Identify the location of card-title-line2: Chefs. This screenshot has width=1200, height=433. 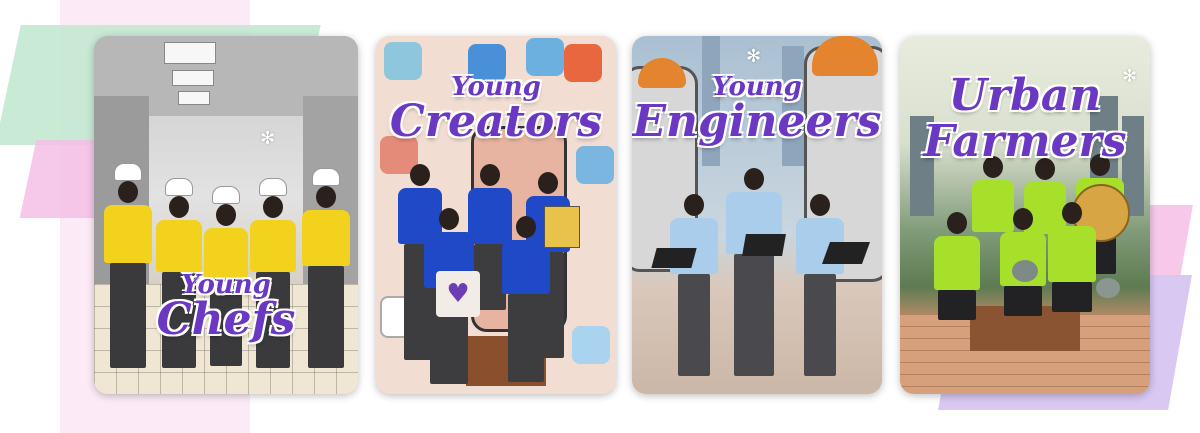
(226, 319).